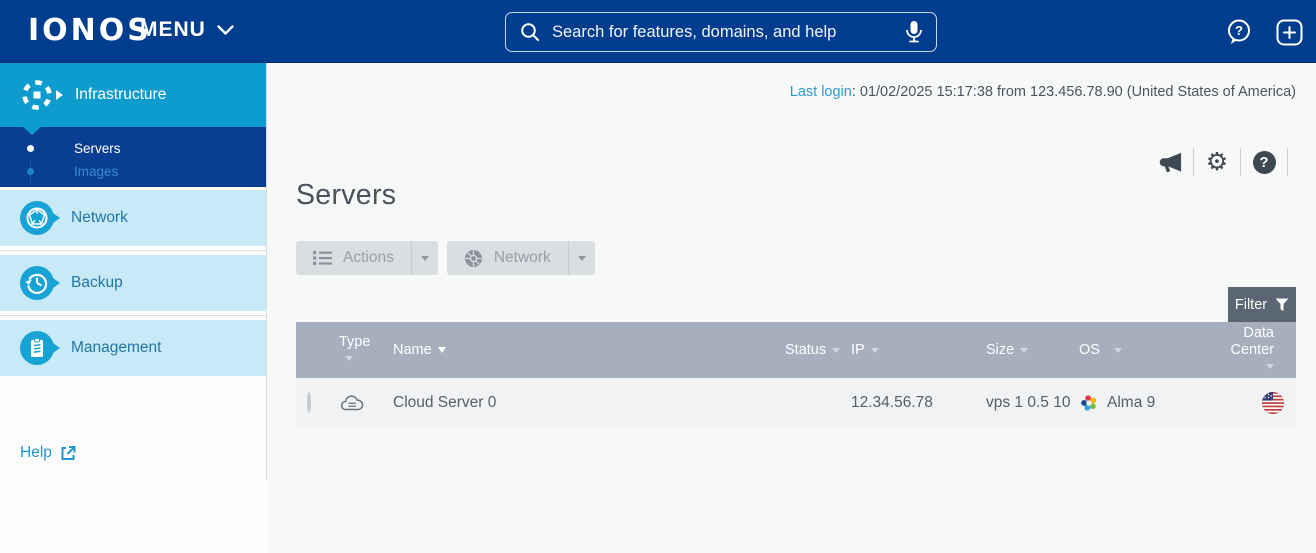 This screenshot has height=553, width=1316. Describe the element at coordinates (40, 95) in the screenshot. I see `infrastructure-icon` at that location.